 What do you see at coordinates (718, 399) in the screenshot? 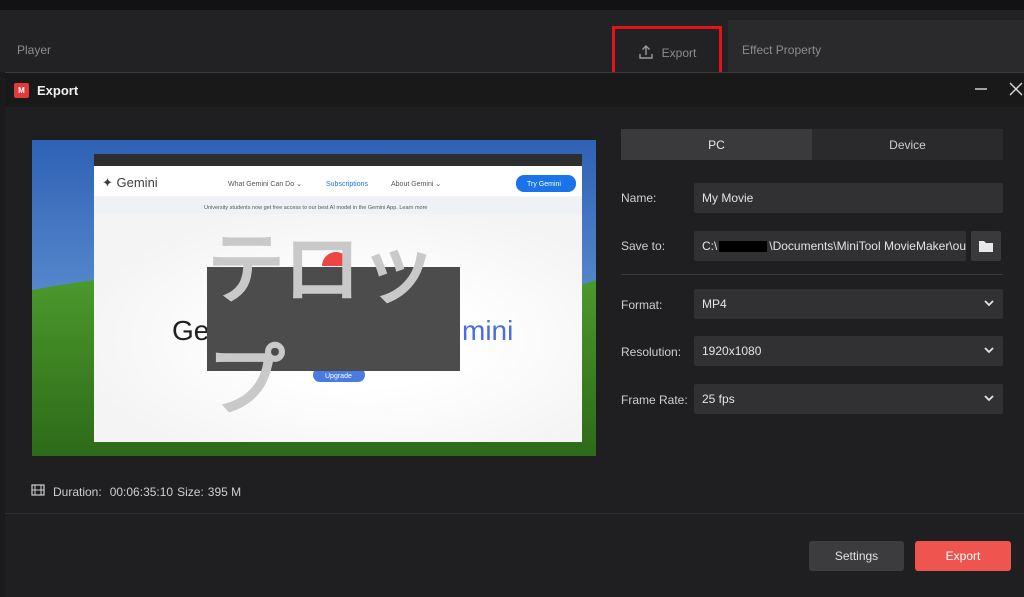
I see `frame-rate-value: 25 fps` at bounding box center [718, 399].